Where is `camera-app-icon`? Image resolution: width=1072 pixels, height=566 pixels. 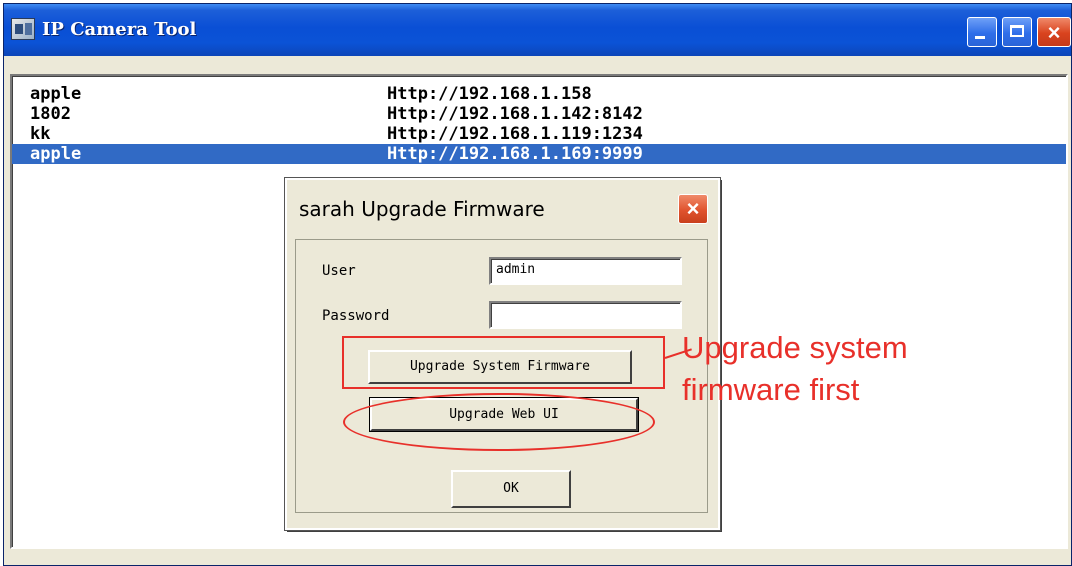
camera-app-icon is located at coordinates (23, 29).